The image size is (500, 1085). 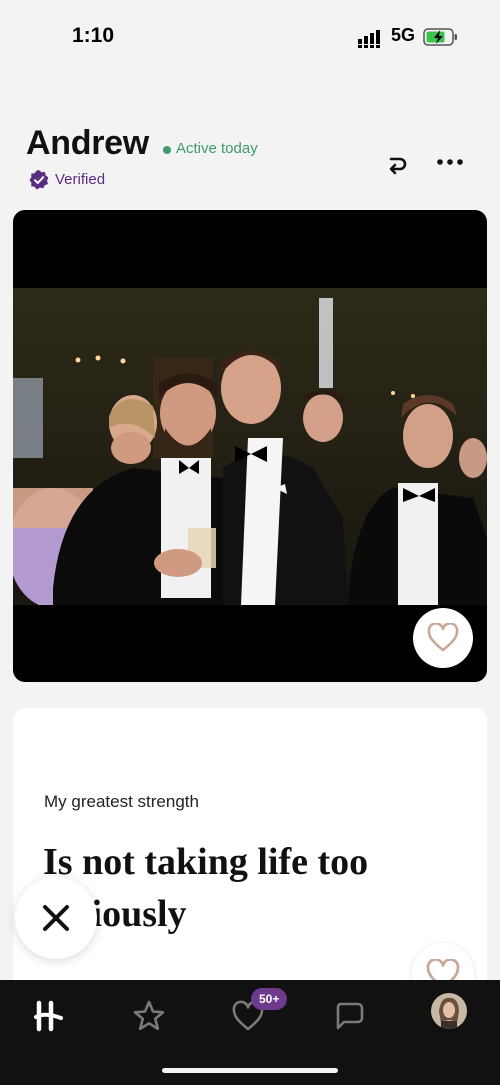 I want to click on signal-icon, so click(x=369, y=39).